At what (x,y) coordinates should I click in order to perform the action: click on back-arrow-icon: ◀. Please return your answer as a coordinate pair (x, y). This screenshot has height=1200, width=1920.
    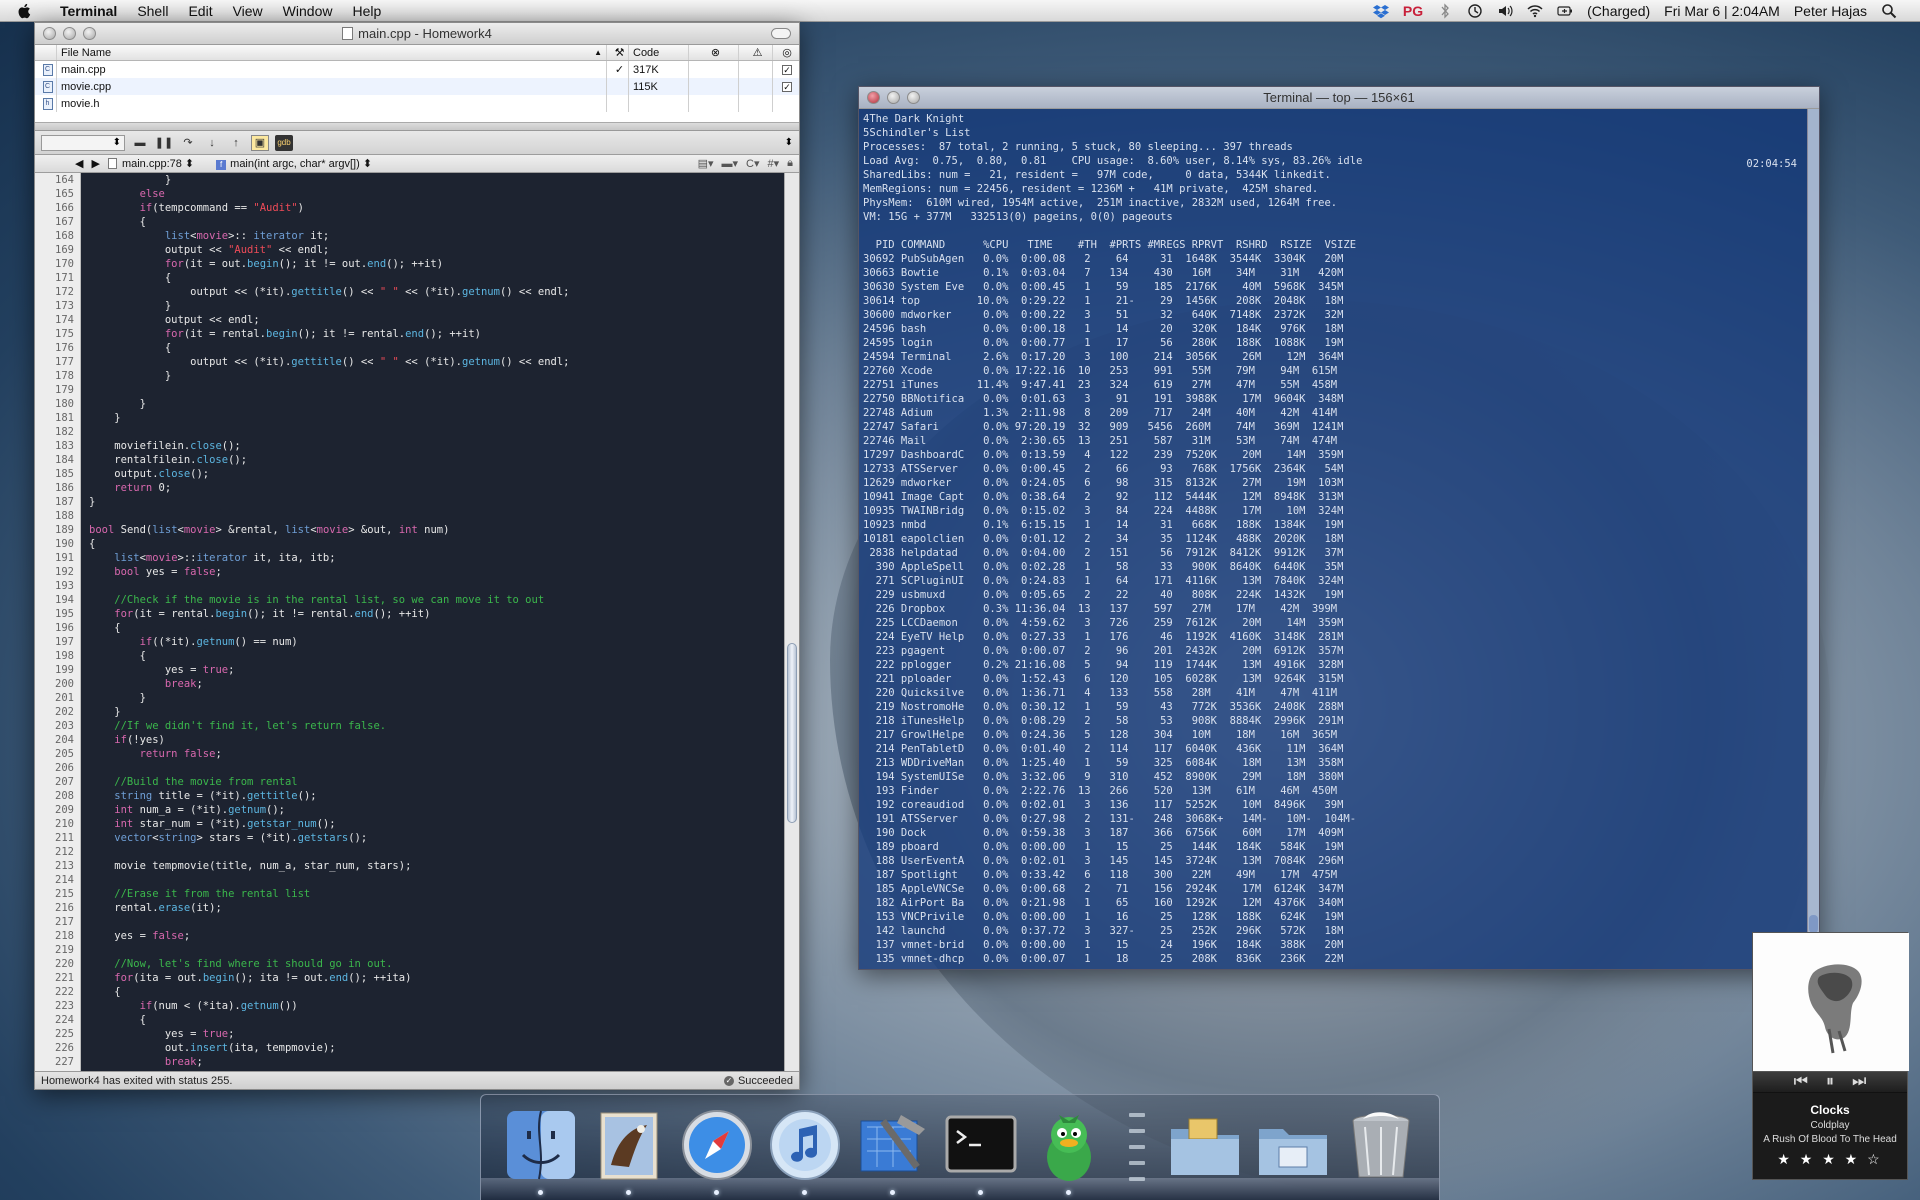
    Looking at the image, I should click on (79, 163).